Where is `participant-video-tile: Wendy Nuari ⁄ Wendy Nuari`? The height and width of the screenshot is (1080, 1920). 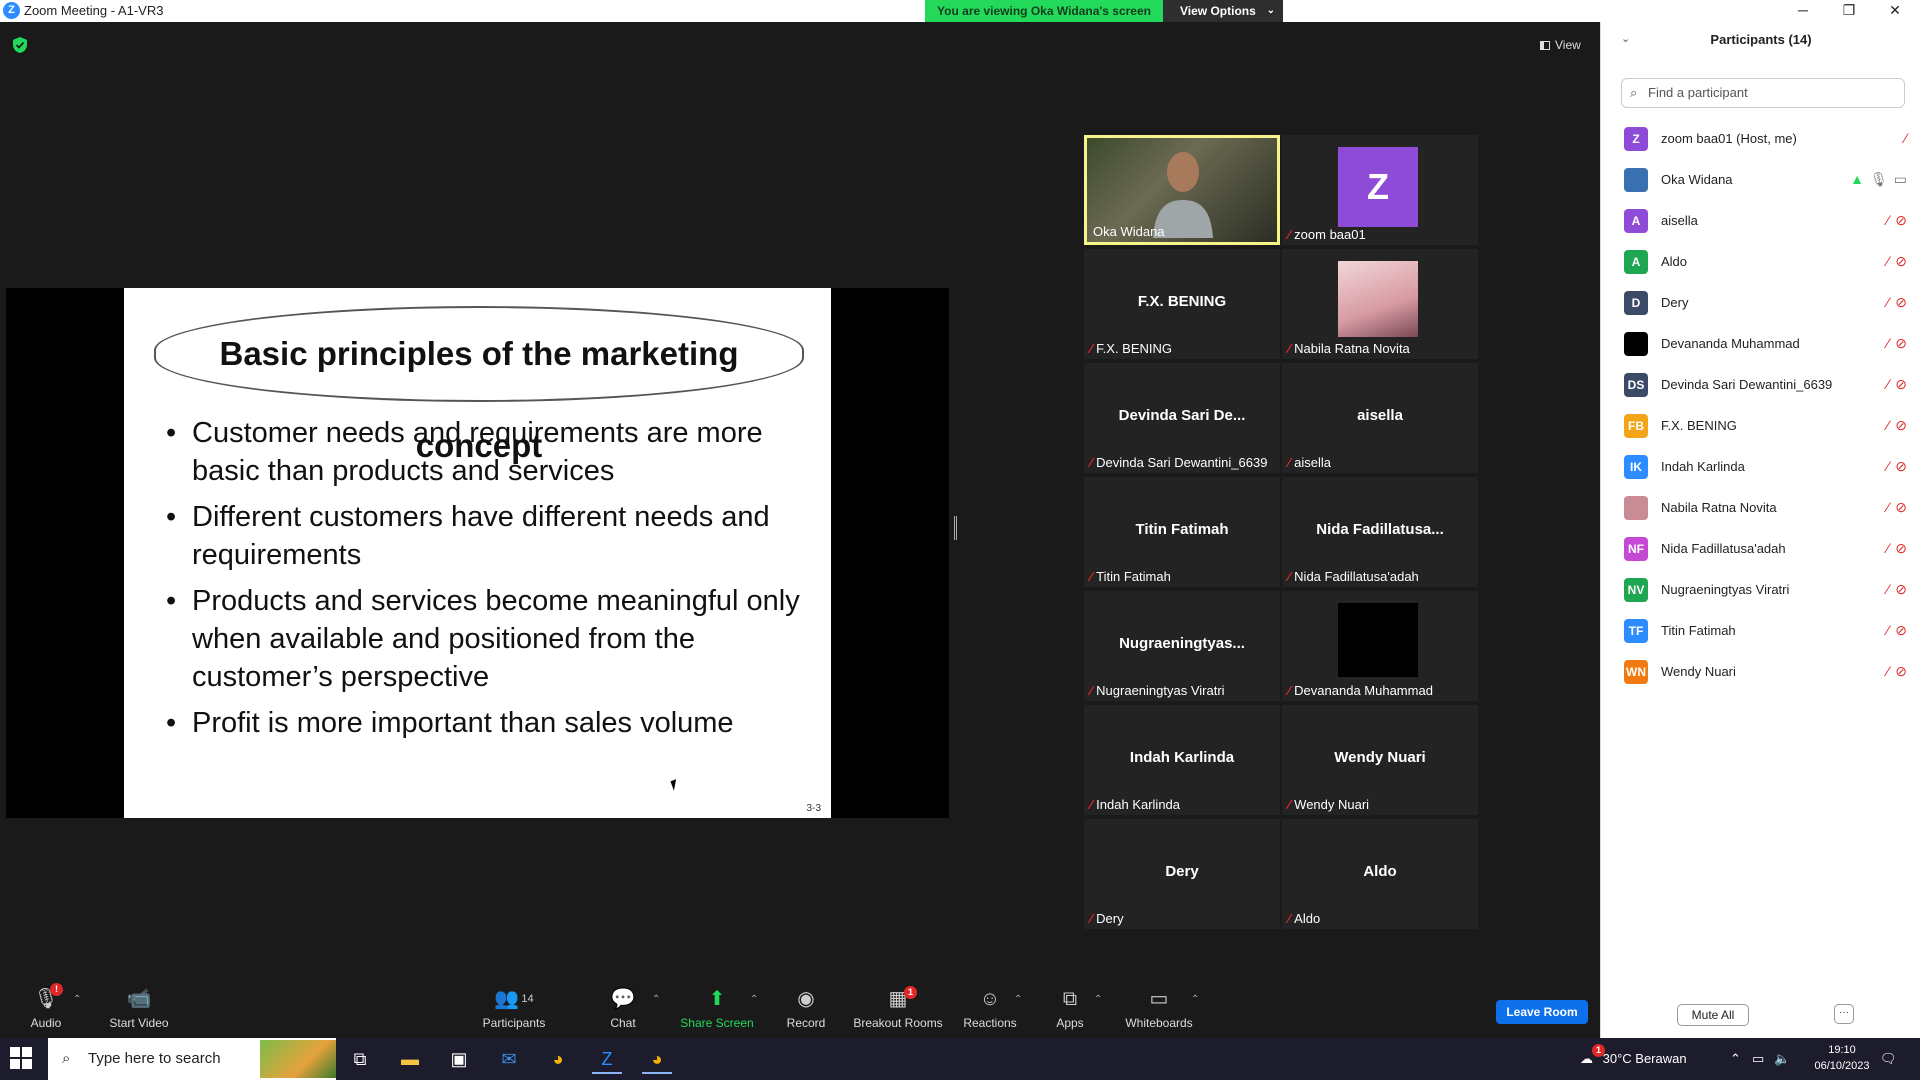
participant-video-tile: Wendy Nuari ⁄ Wendy Nuari is located at coordinates (1380, 760).